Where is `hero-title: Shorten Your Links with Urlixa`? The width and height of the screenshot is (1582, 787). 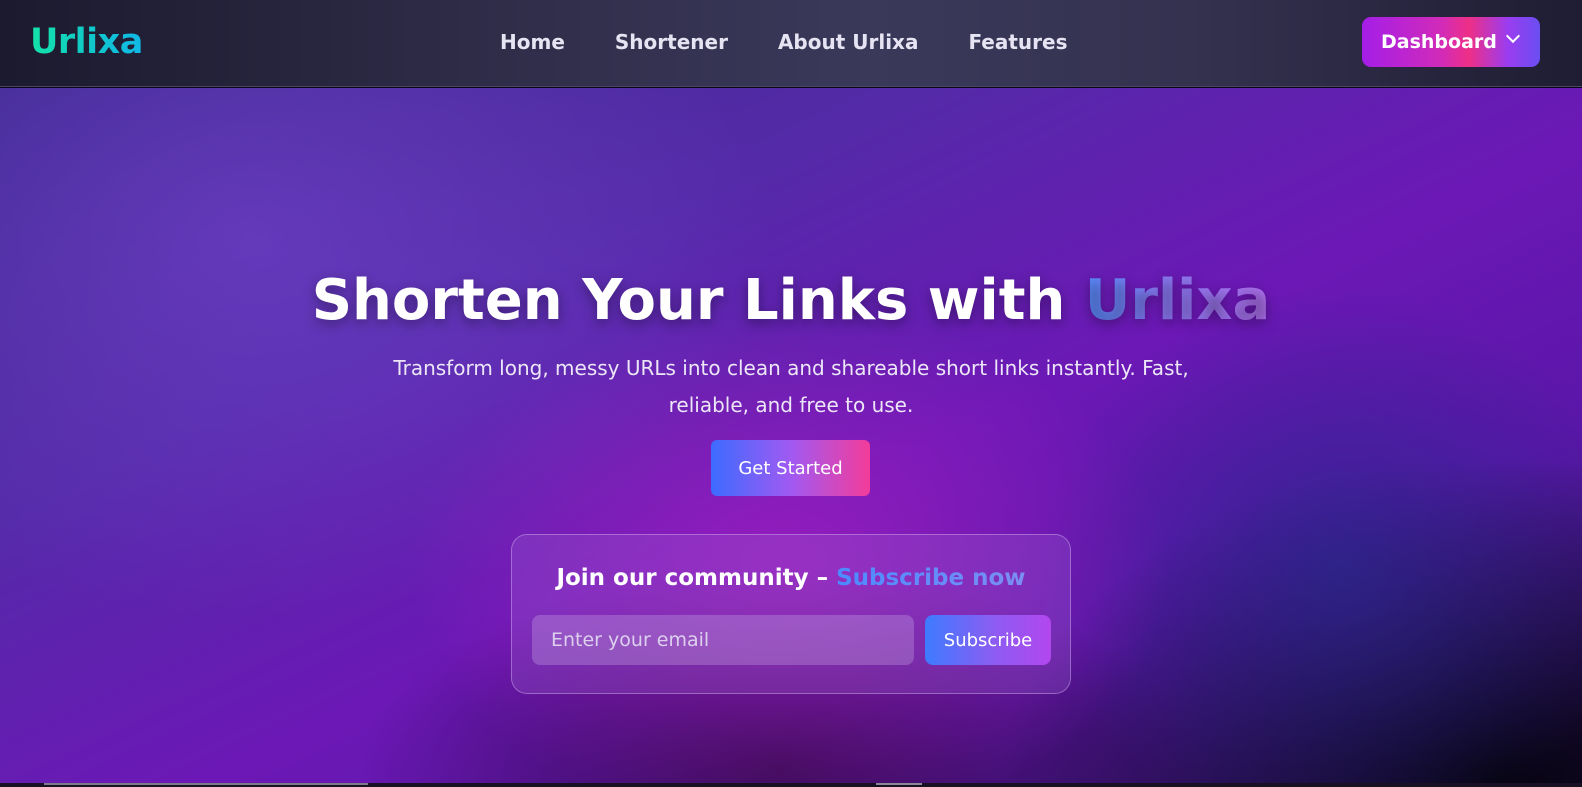
hero-title: Shorten Your Links with Urlixa is located at coordinates (791, 300).